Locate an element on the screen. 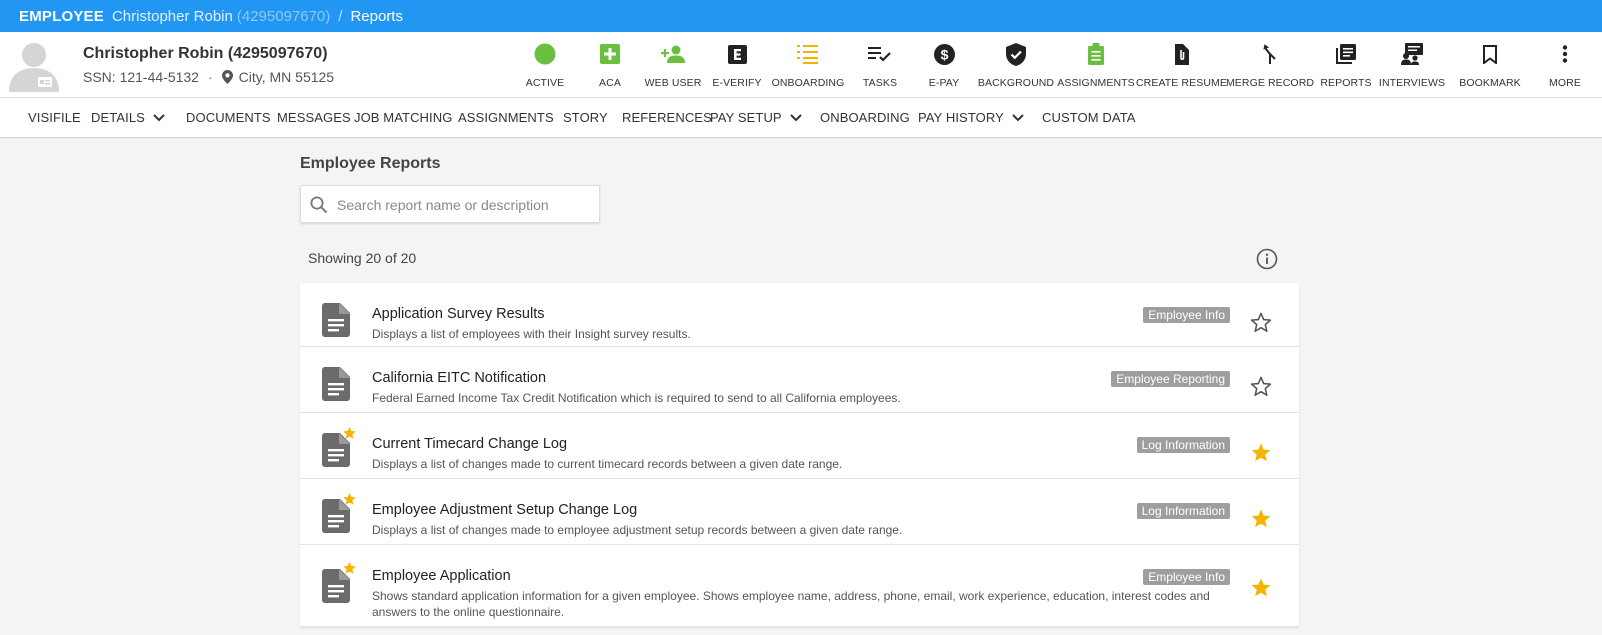 The width and height of the screenshot is (1602, 635). clipboard-icon is located at coordinates (1096, 54).